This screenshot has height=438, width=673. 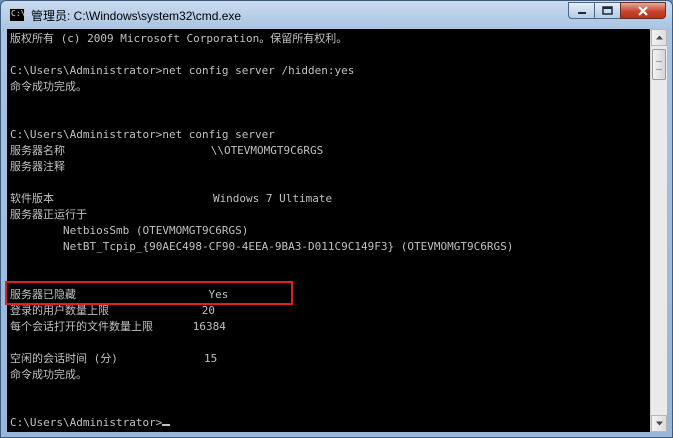 I want to click on arrow-down-icon, so click(x=659, y=423).